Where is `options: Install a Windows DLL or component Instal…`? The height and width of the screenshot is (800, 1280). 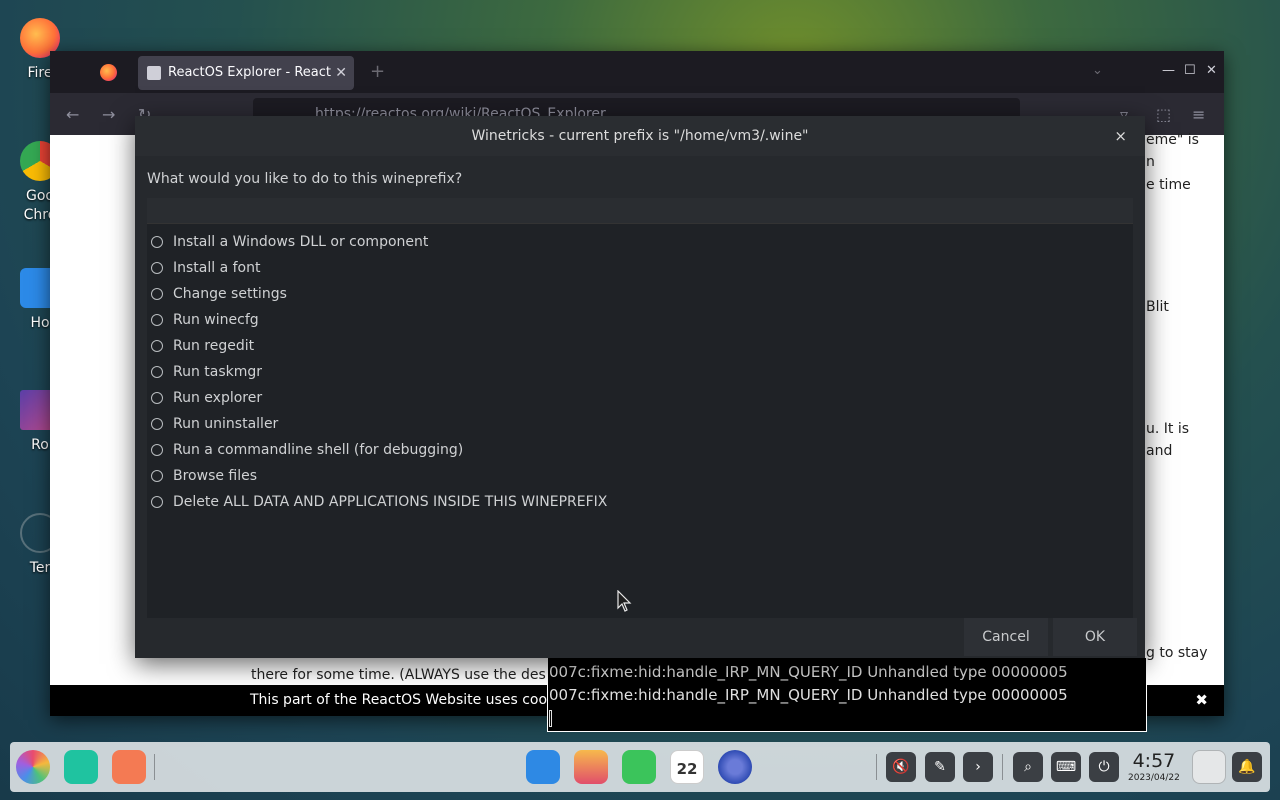 options: Install a Windows DLL or component Instal… is located at coordinates (379, 372).